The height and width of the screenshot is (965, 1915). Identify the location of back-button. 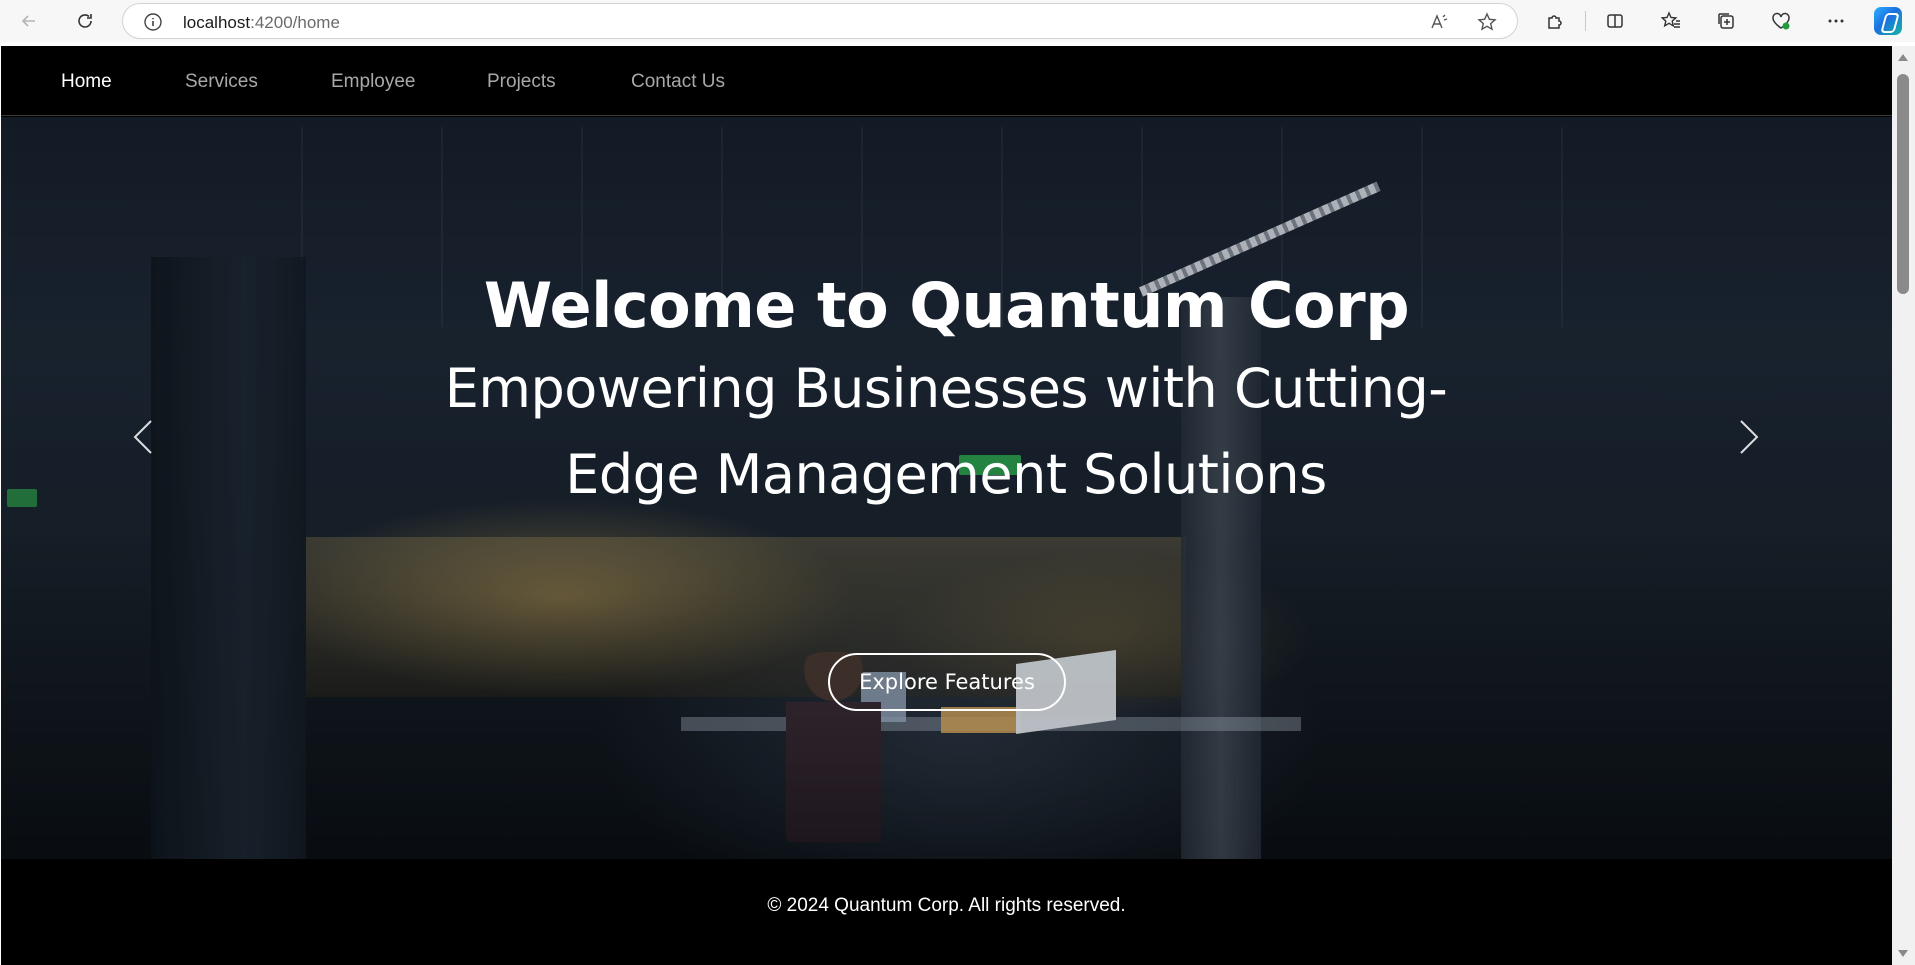
(29, 21).